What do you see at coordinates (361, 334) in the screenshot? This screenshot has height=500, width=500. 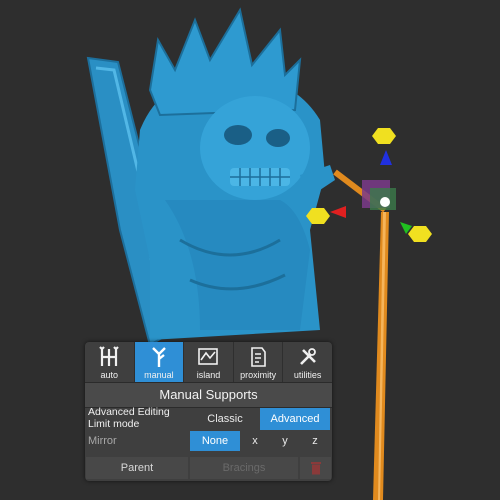 I see `support-pillar` at bounding box center [361, 334].